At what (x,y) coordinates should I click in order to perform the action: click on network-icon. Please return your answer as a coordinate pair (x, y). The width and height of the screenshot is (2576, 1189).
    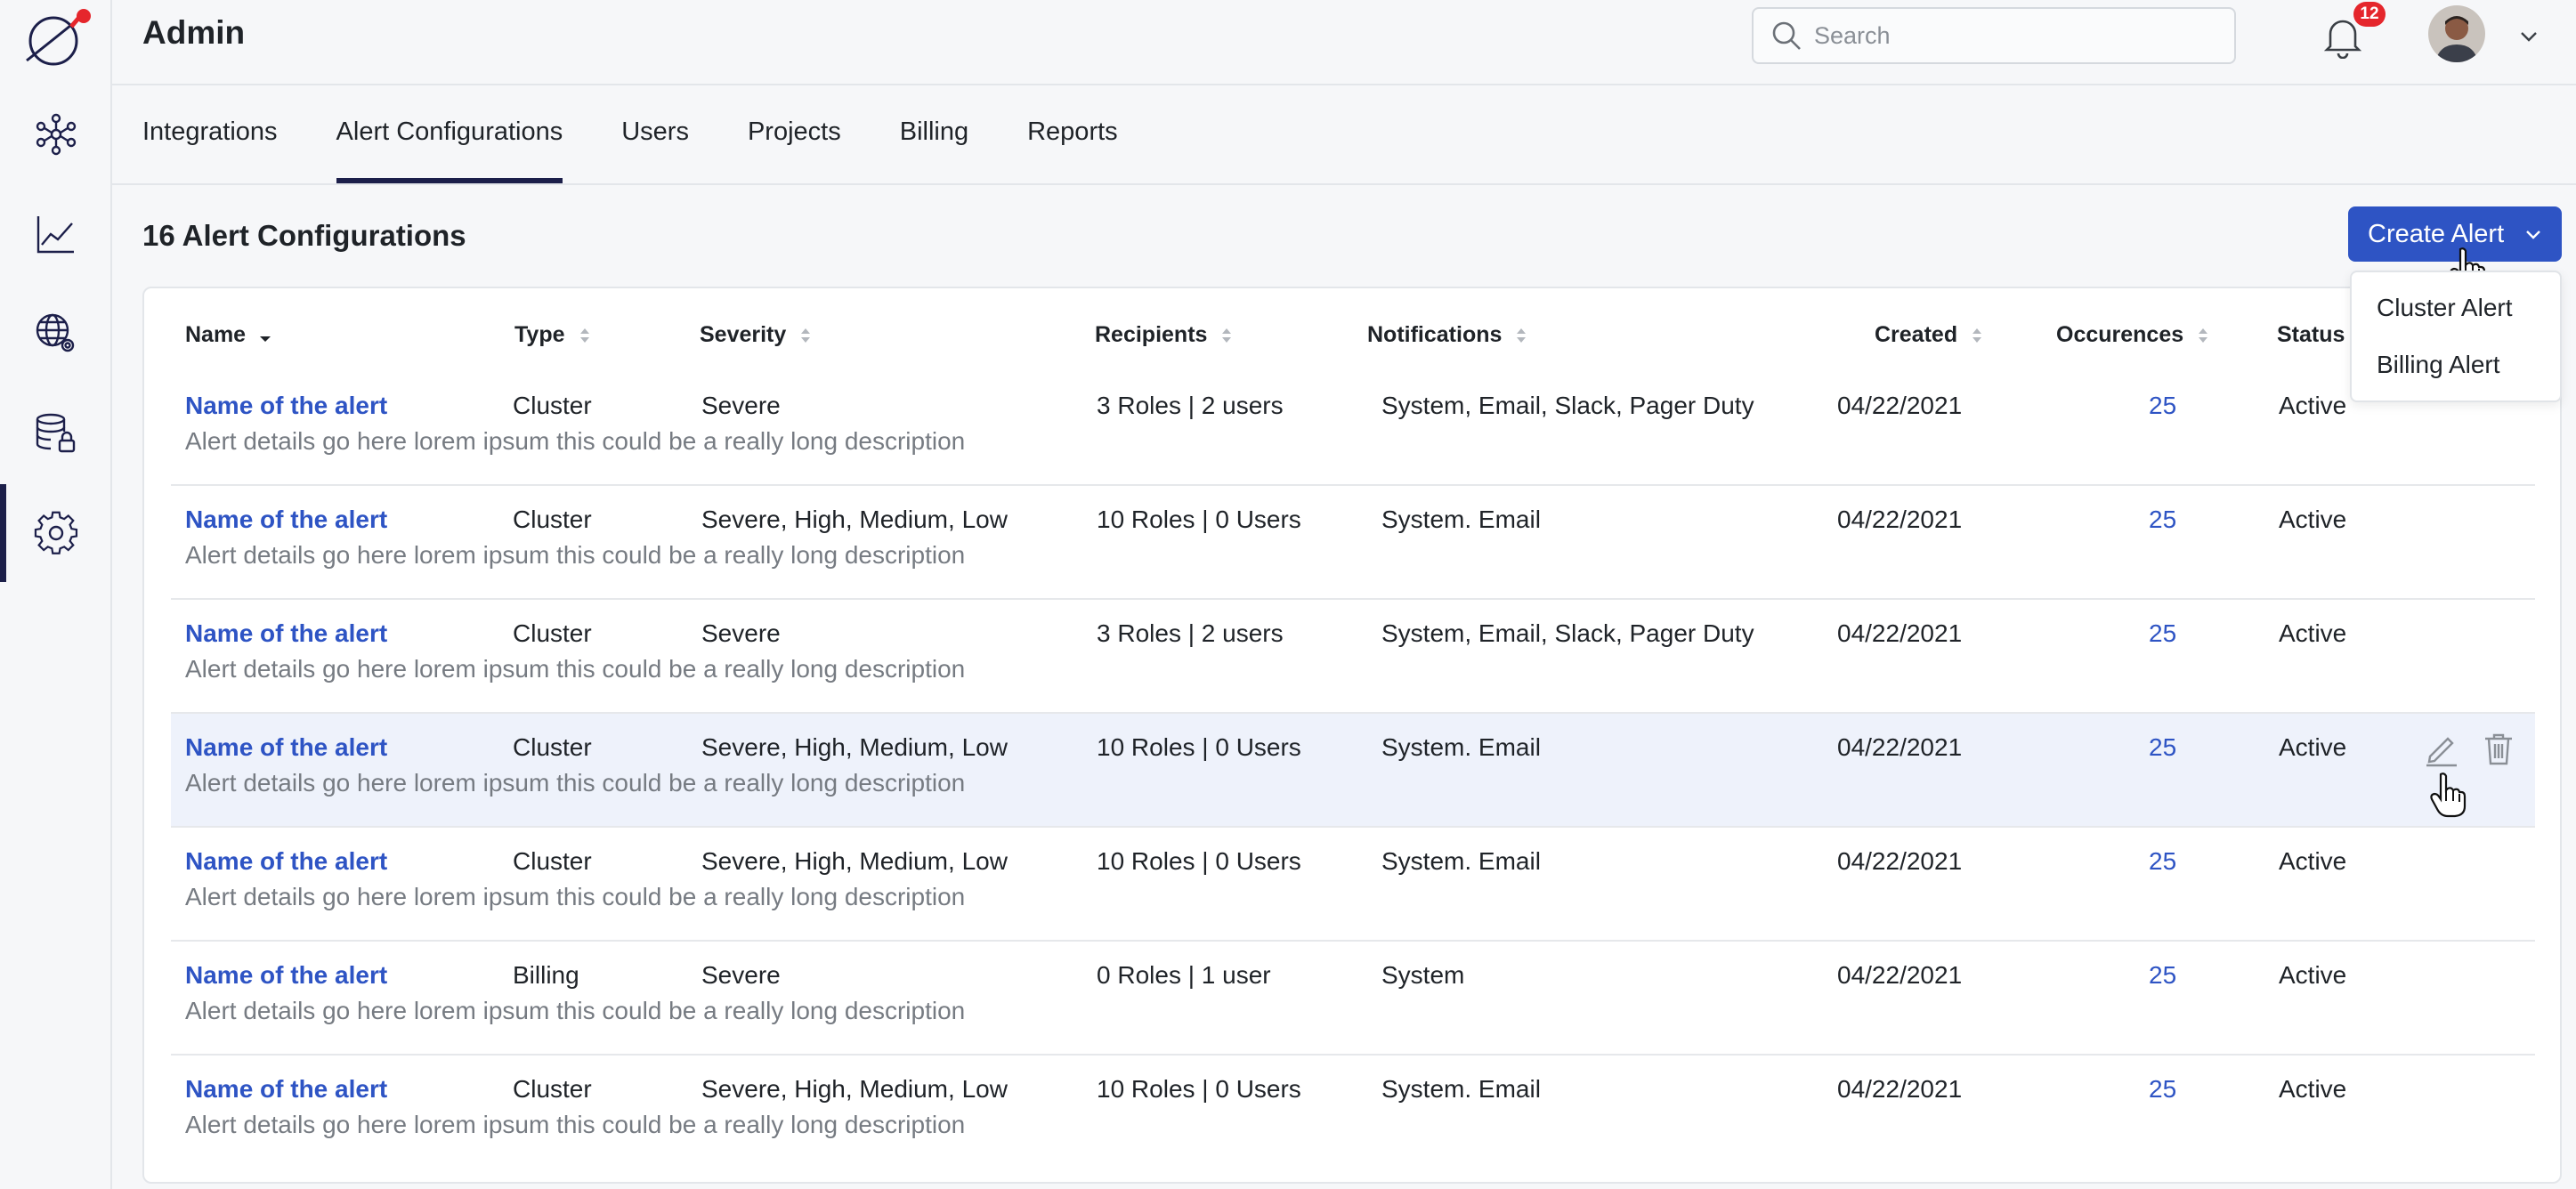
    Looking at the image, I should click on (57, 134).